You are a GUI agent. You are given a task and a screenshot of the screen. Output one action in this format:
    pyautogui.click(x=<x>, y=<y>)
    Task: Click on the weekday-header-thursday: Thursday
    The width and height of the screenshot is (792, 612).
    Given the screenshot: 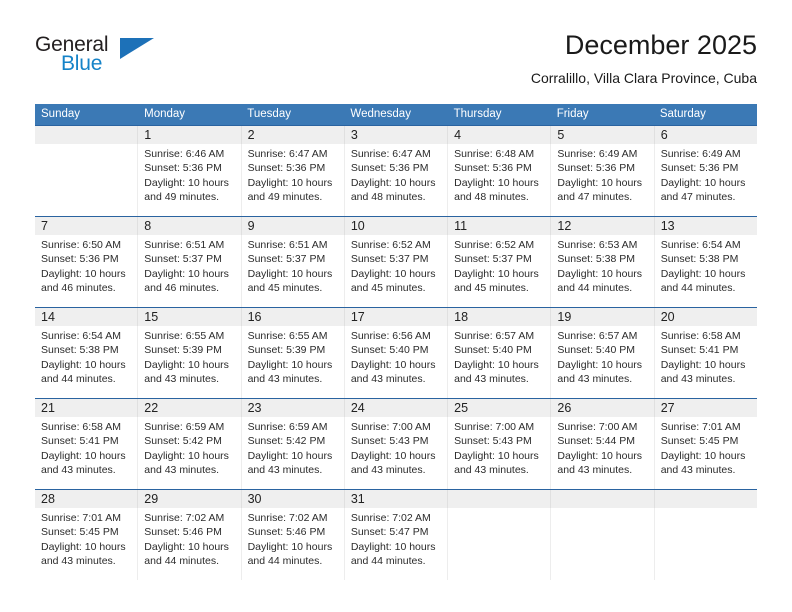 What is the action you would take?
    pyautogui.click(x=477, y=114)
    